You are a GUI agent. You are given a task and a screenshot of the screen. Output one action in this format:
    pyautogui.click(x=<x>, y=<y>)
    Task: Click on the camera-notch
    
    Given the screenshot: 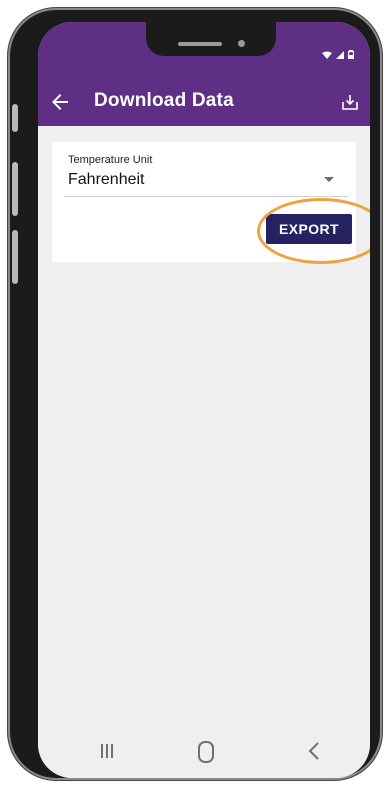 What is the action you would take?
    pyautogui.click(x=211, y=39)
    